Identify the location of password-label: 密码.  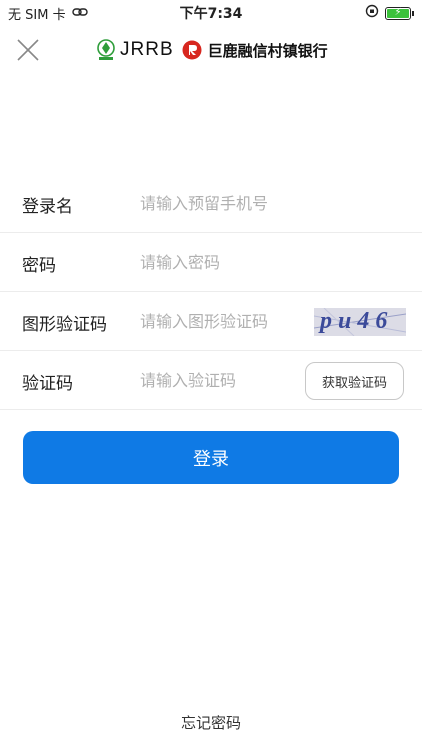
(39, 266).